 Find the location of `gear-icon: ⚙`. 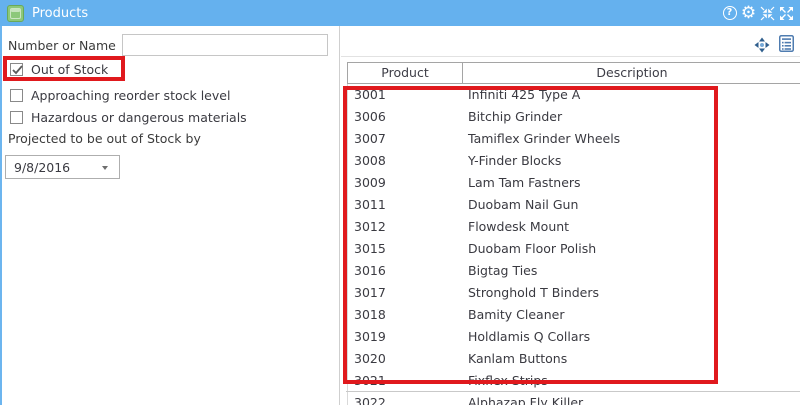

gear-icon: ⚙ is located at coordinates (748, 12).